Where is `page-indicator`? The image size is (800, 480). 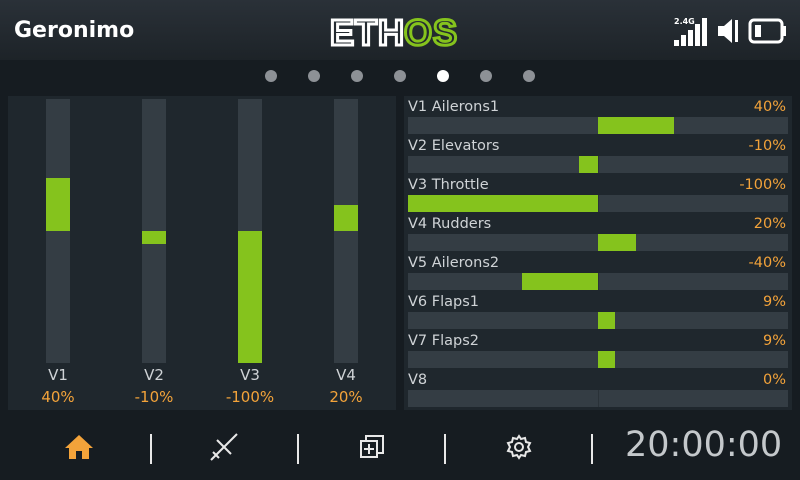
page-indicator is located at coordinates (400, 77).